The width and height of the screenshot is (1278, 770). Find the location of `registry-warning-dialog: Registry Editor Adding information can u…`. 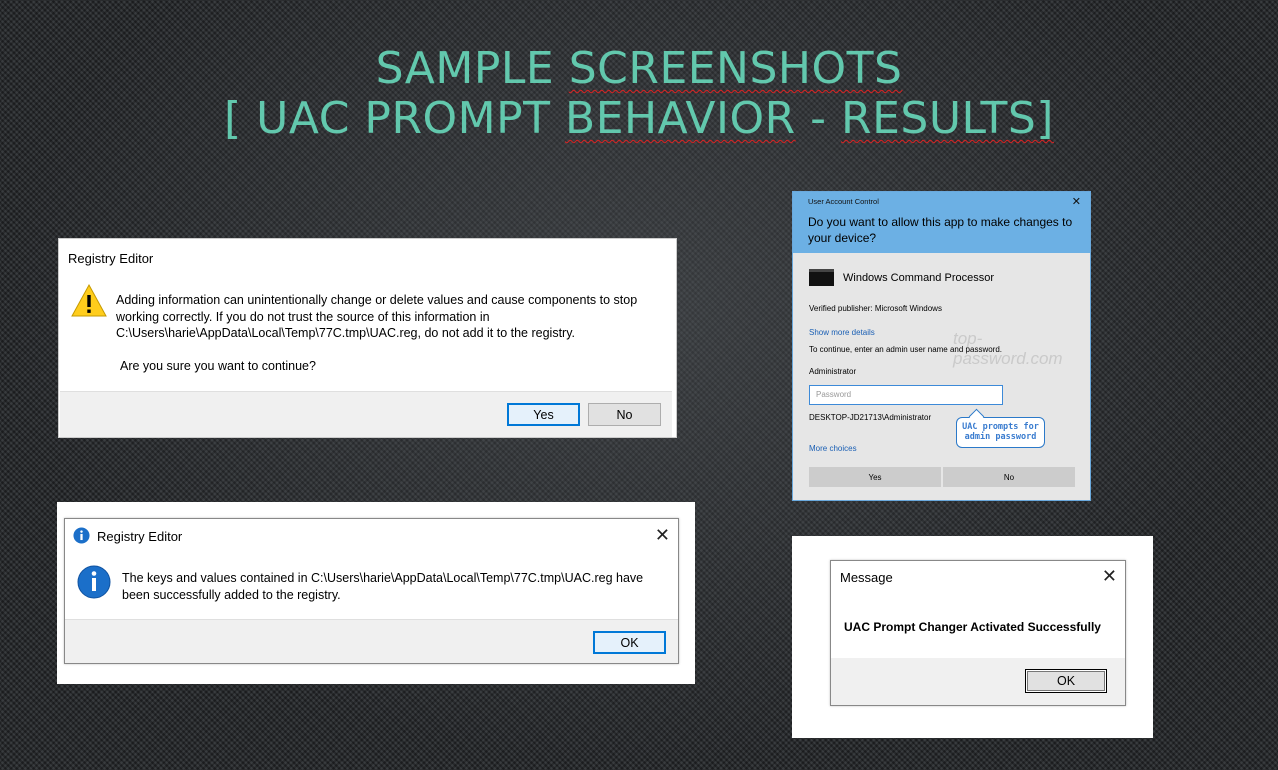

registry-warning-dialog: Registry Editor Adding information can u… is located at coordinates (367, 338).